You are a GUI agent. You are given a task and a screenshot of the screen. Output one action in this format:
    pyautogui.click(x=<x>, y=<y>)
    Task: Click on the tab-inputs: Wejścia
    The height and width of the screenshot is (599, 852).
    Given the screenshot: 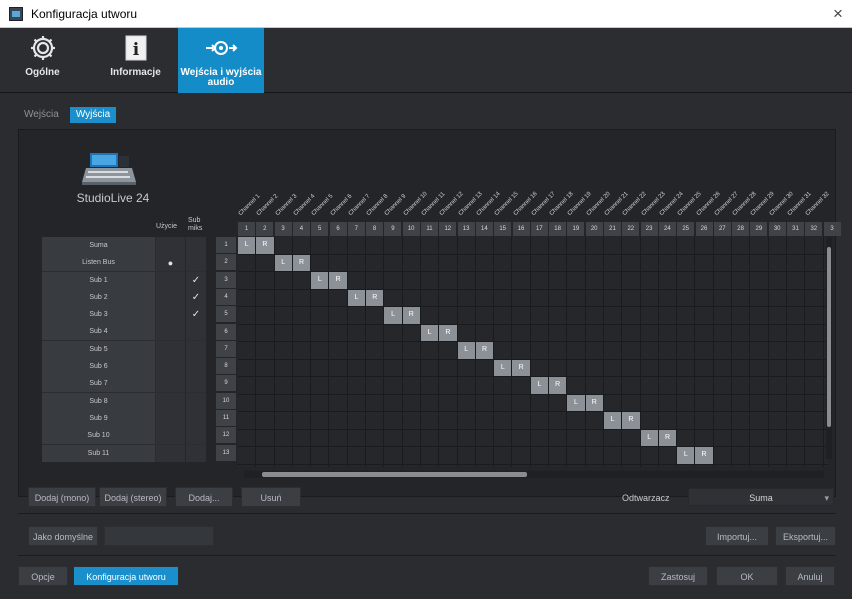 What is the action you would take?
    pyautogui.click(x=41, y=115)
    